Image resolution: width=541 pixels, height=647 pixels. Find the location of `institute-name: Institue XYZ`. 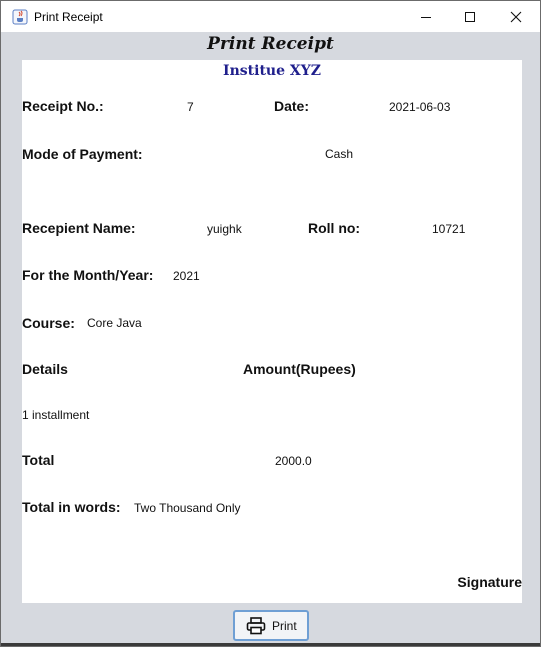

institute-name: Institue XYZ is located at coordinates (272, 71).